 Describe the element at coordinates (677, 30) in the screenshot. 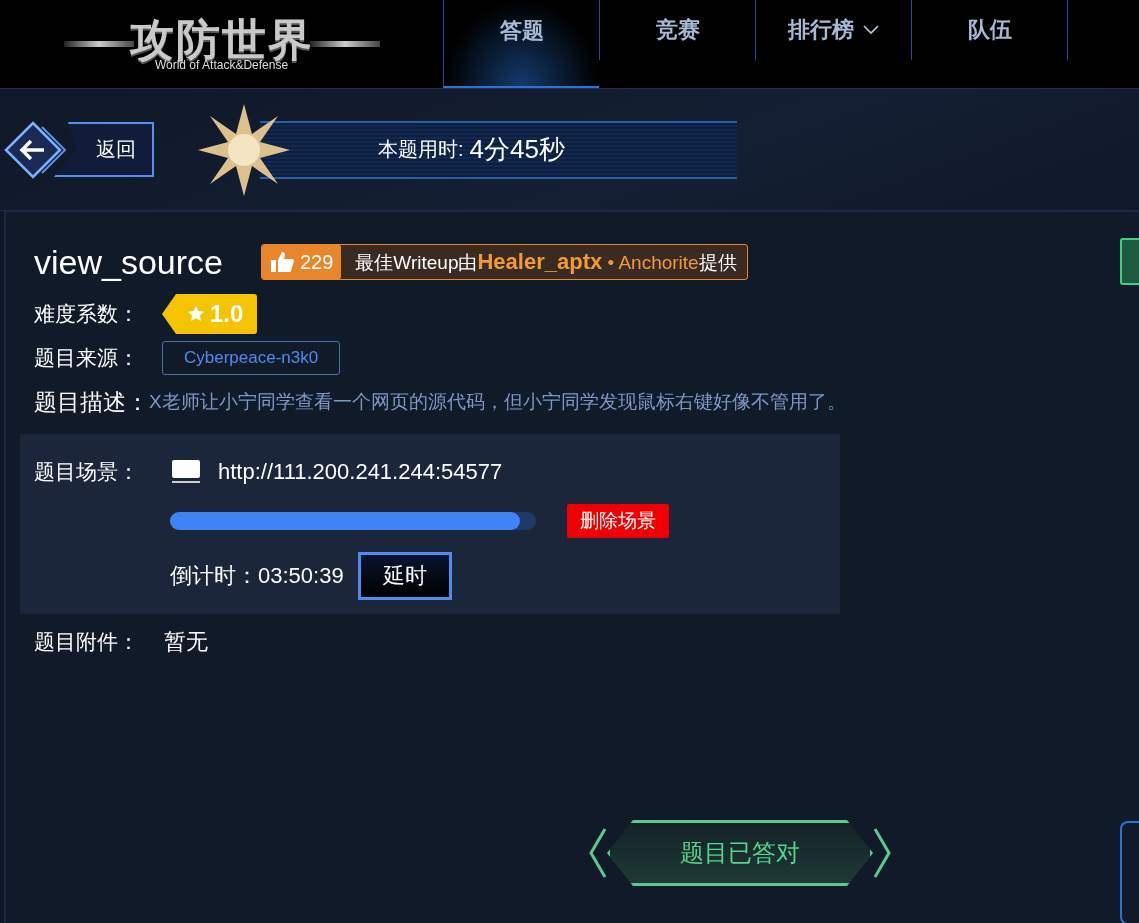

I see `nav-tab: 竞赛` at that location.